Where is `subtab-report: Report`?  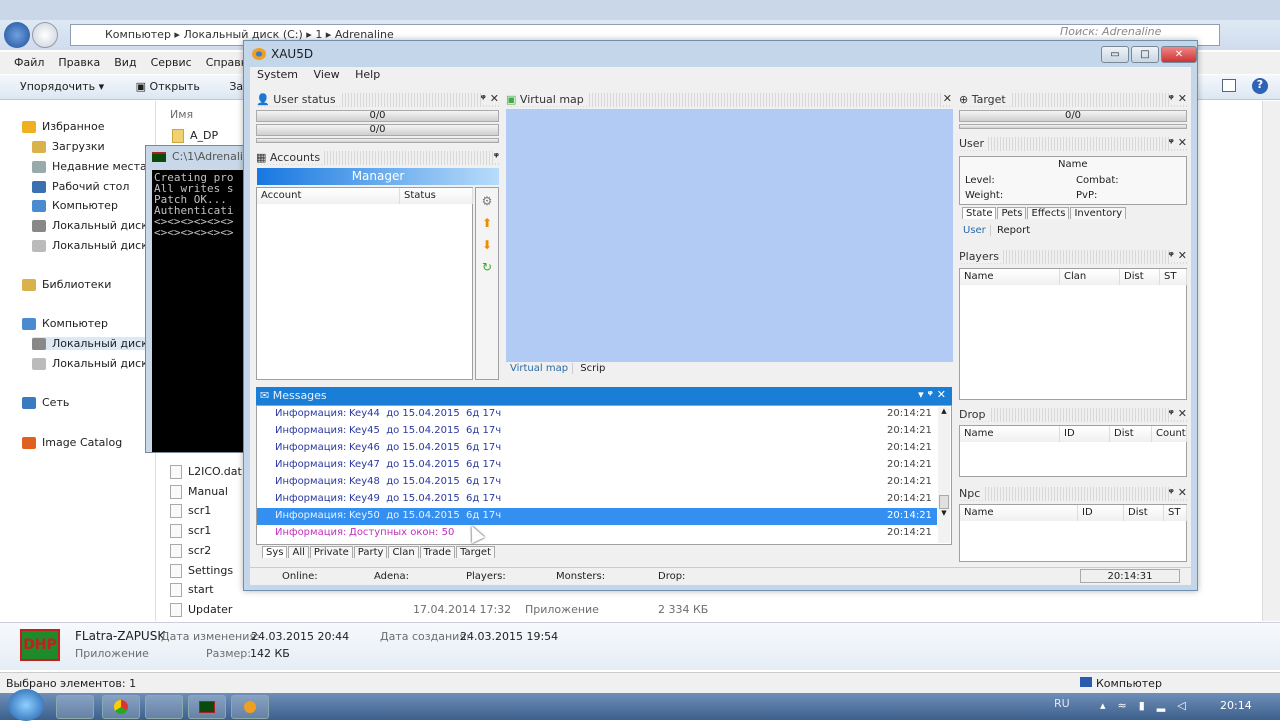
subtab-report: Report is located at coordinates (1012, 230).